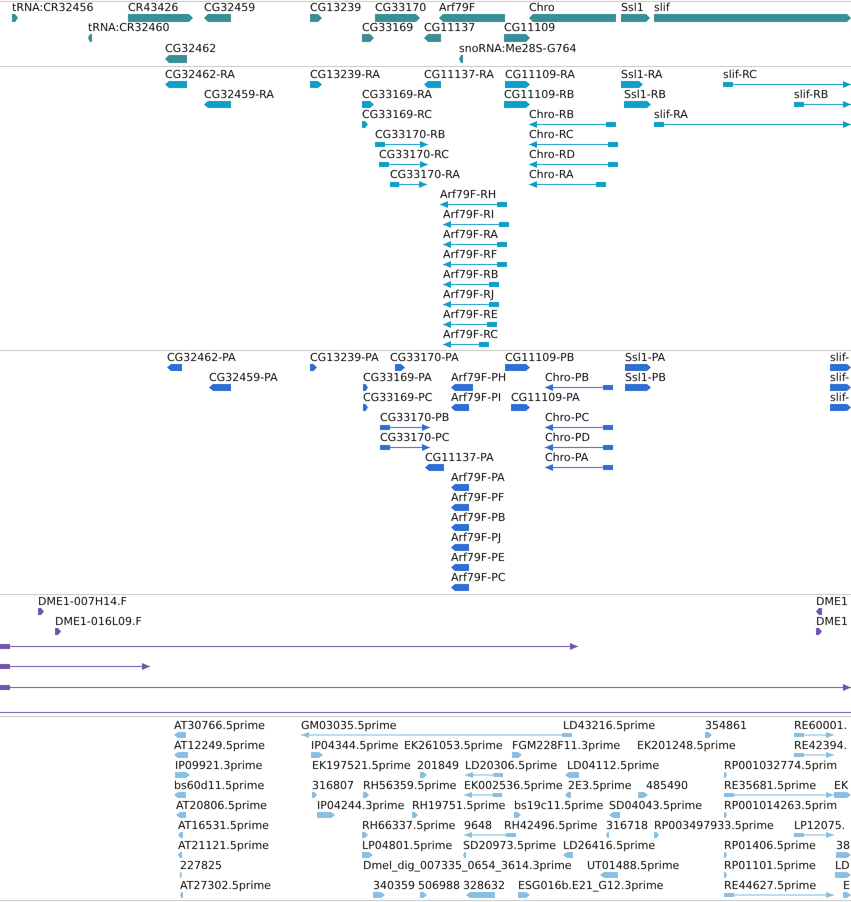 The height and width of the screenshot is (902, 851). What do you see at coordinates (468, 294) in the screenshot?
I see `feature-label: Arf79F-RJ` at bounding box center [468, 294].